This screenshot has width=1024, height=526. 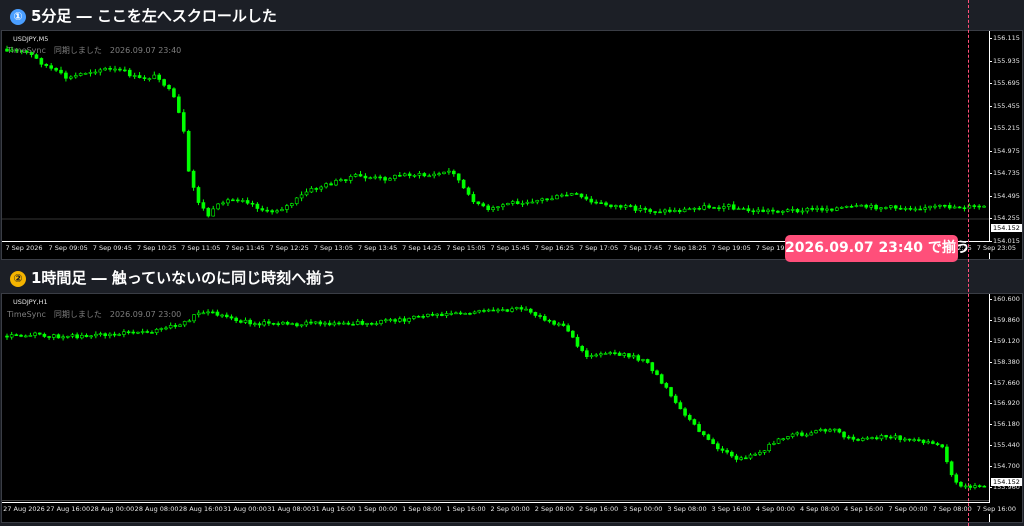 What do you see at coordinates (996, 509) in the screenshot?
I see `time-tick: 7 Sep 16:00` at bounding box center [996, 509].